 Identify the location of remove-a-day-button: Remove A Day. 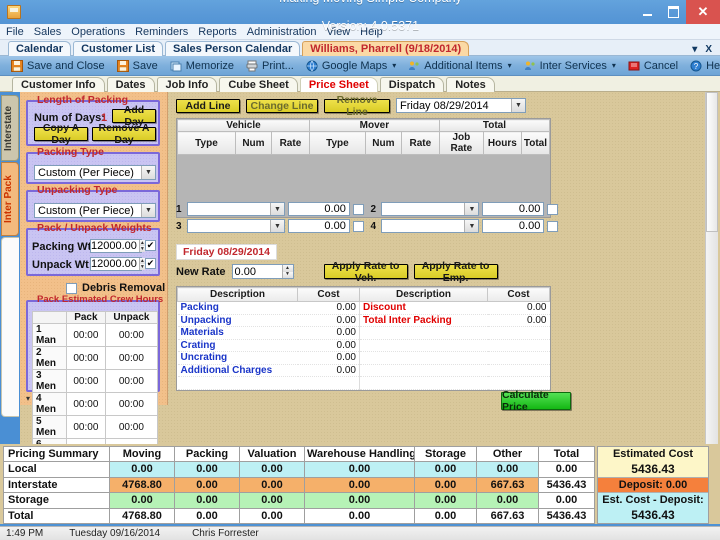
(124, 134).